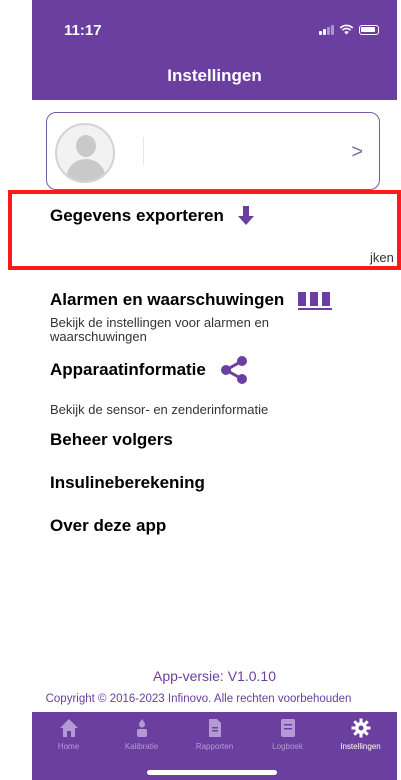 The image size is (401, 780). I want to click on tab-home-label: Home, so click(68, 746).